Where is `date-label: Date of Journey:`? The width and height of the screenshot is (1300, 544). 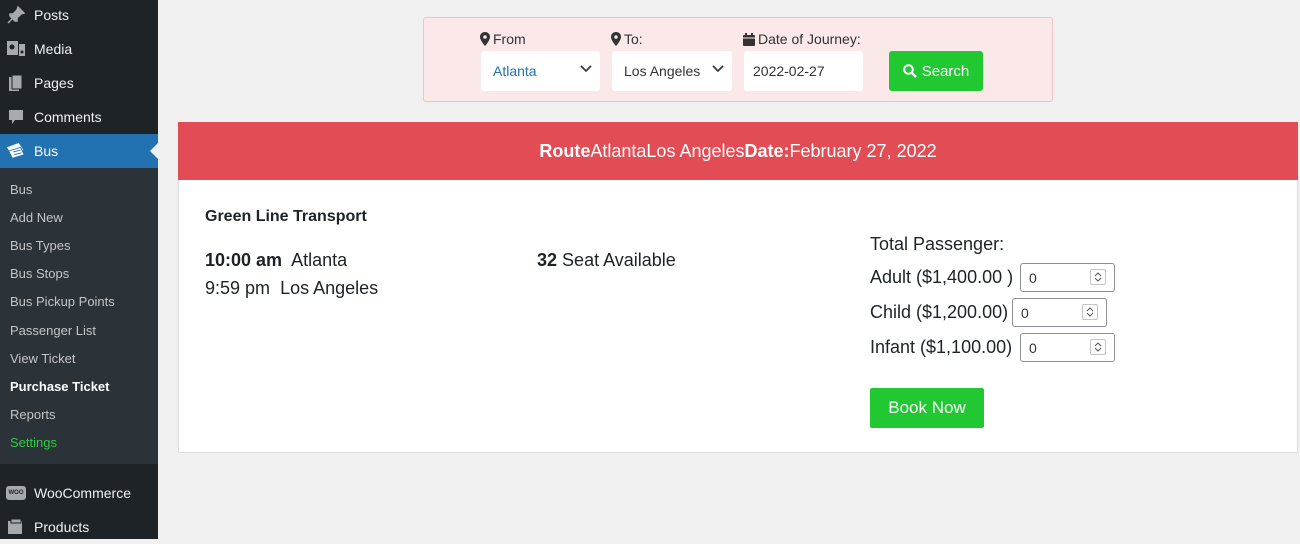 date-label: Date of Journey: is located at coordinates (802, 39).